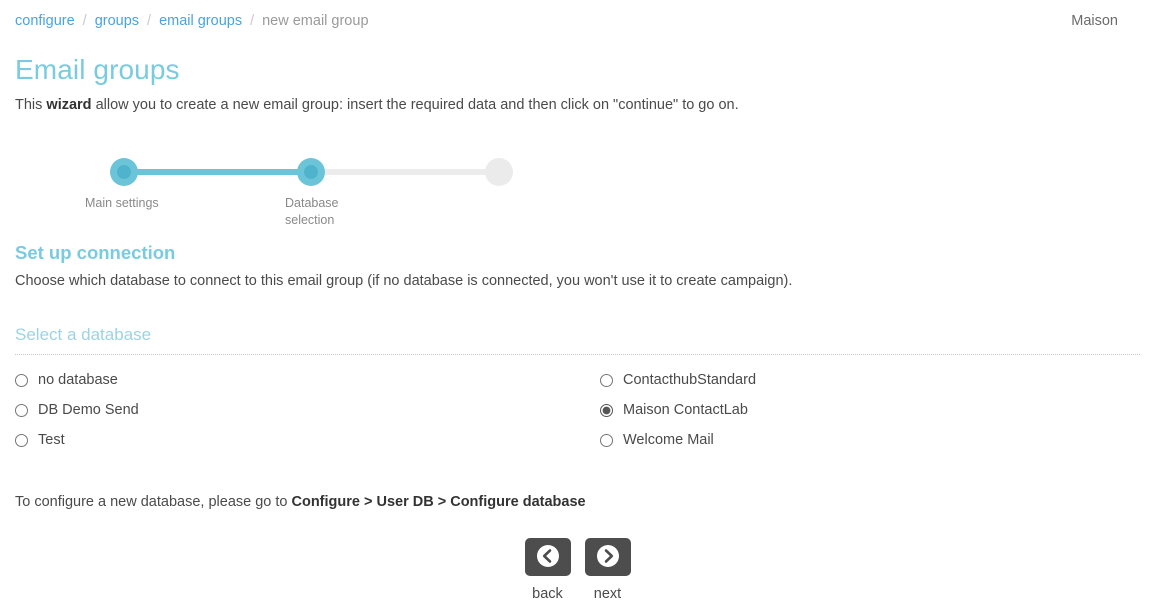  I want to click on radio-option-db-demo-send: DB Demo Send, so click(307, 410).